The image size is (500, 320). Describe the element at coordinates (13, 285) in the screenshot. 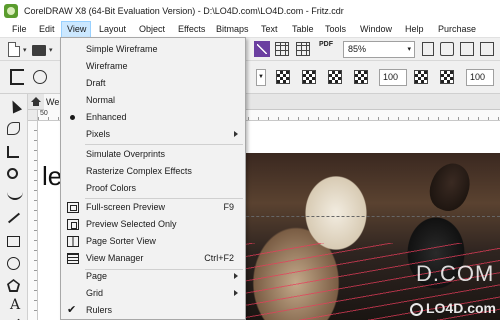

I see `polygon-tool-icon` at that location.